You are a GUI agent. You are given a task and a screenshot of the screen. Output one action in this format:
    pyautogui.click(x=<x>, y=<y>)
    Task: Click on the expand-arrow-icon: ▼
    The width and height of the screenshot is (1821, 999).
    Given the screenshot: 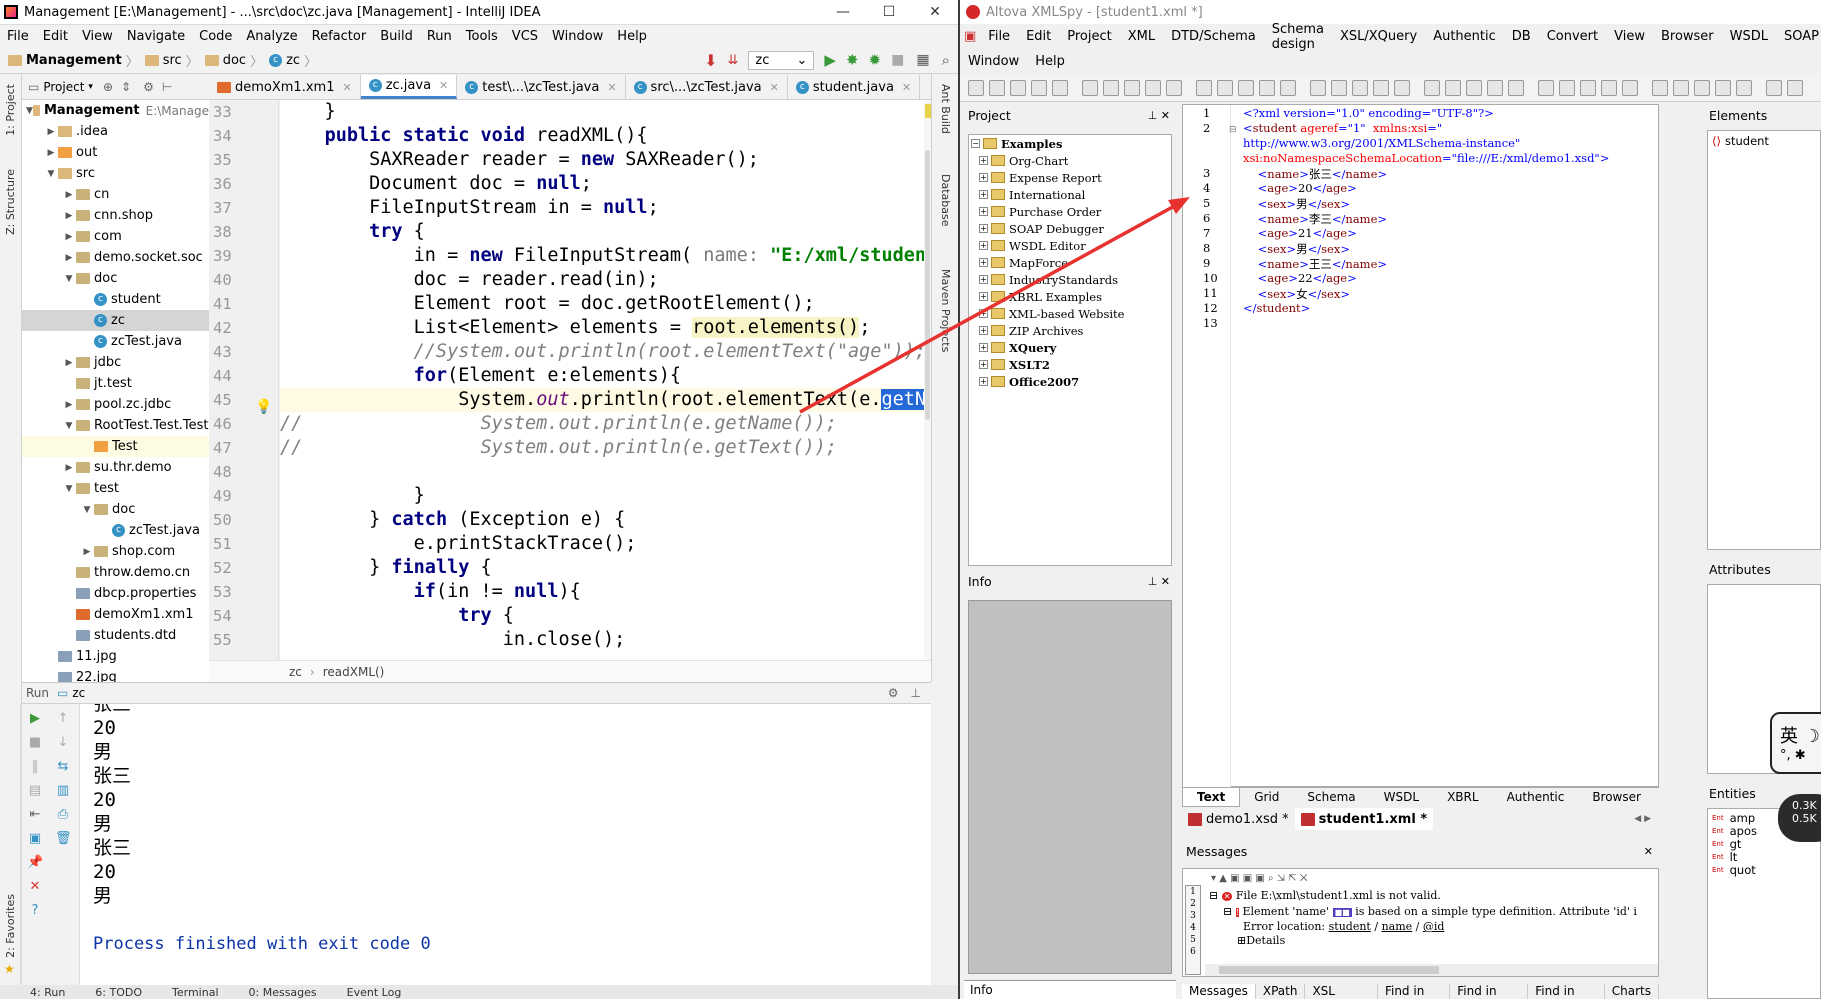 What is the action you would take?
    pyautogui.click(x=69, y=489)
    